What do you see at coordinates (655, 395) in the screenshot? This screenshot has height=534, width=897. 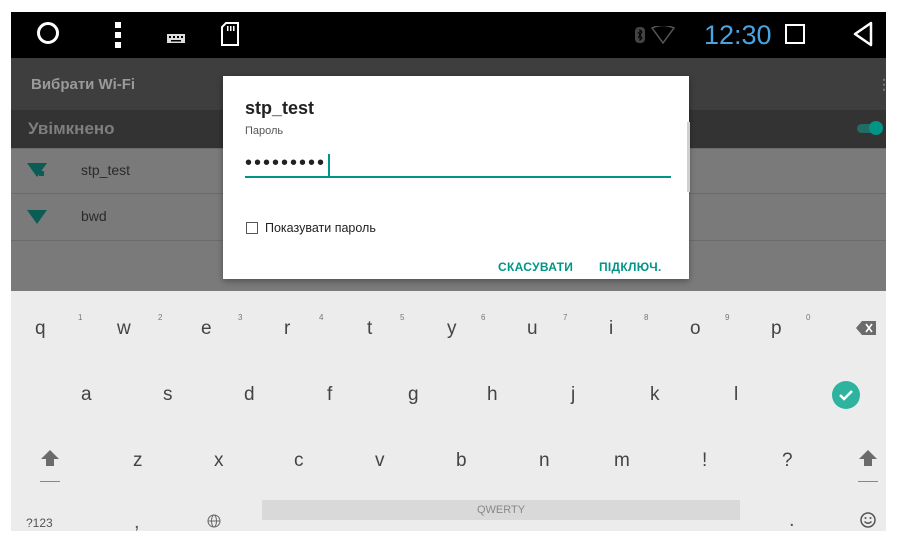 I see `key-k: k` at bounding box center [655, 395].